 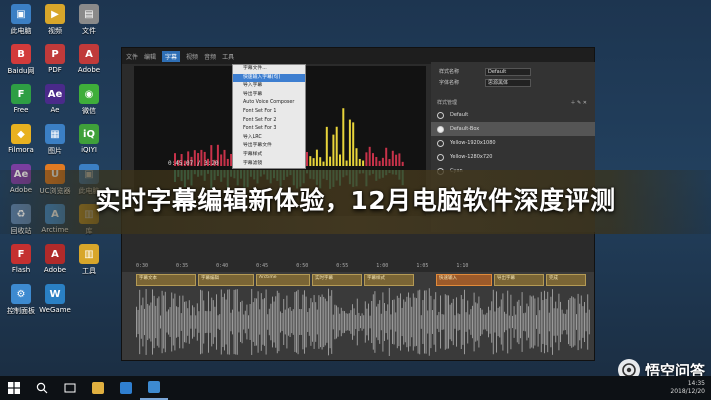 What do you see at coordinates (21, 259) in the screenshot?
I see `desktop-icon: F Flash` at bounding box center [21, 259].